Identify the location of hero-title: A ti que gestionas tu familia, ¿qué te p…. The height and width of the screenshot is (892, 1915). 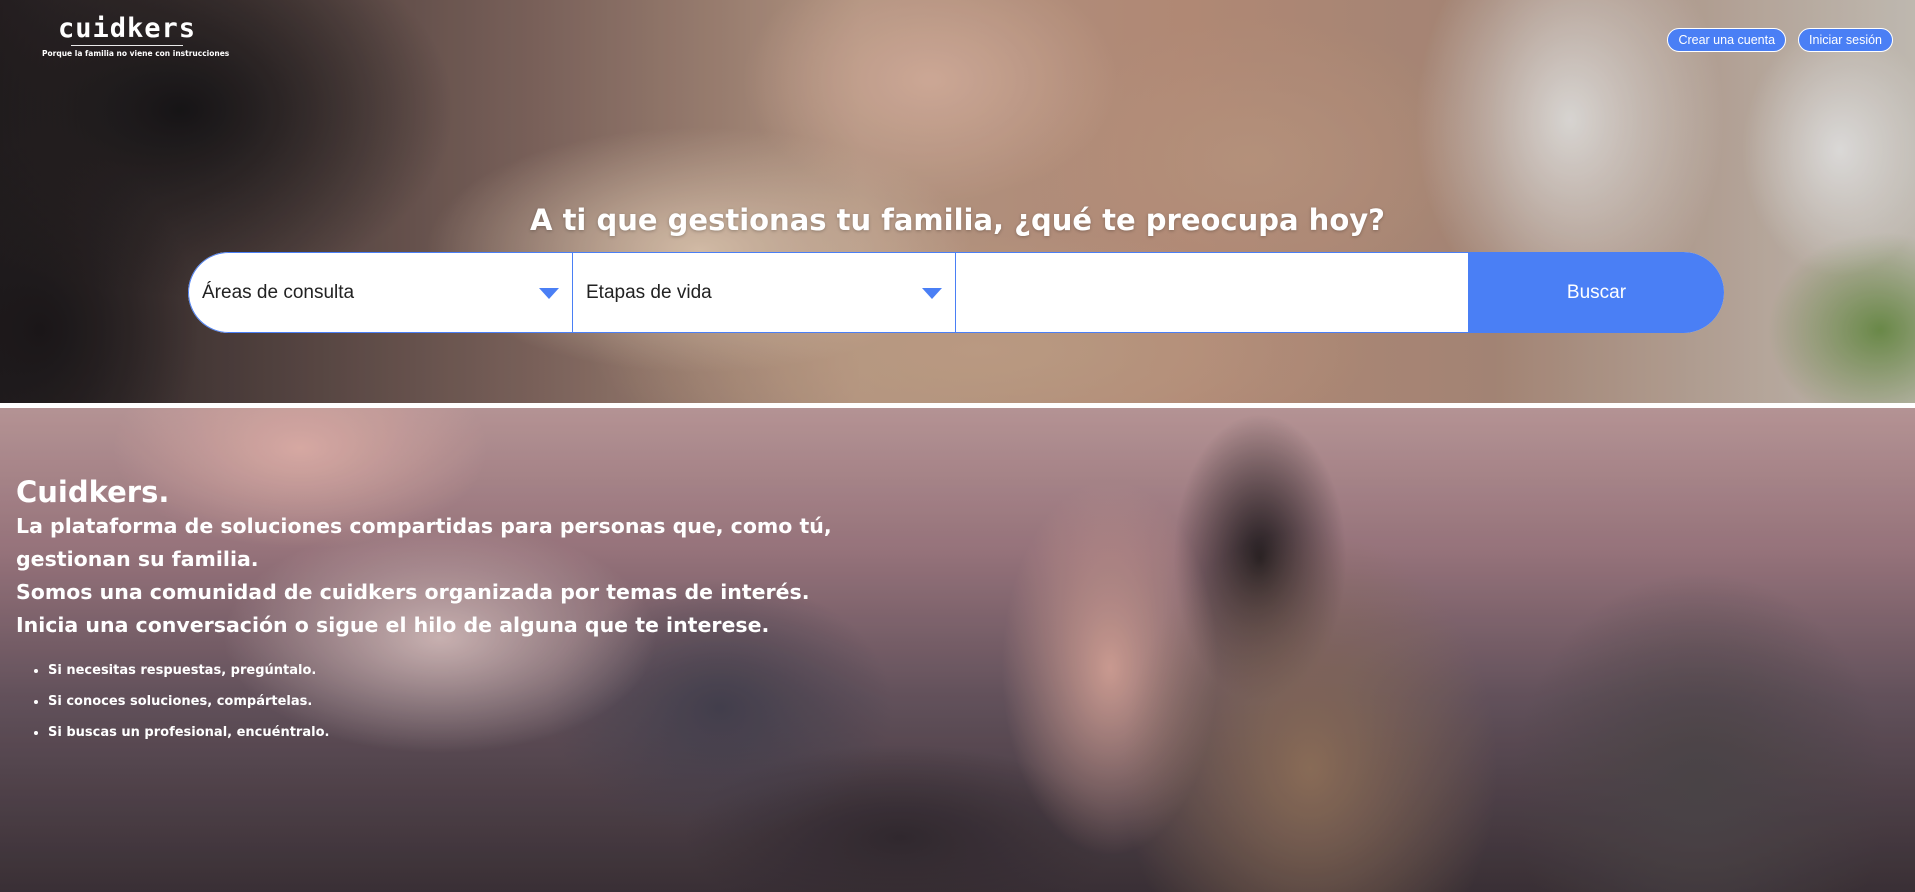
(957, 220).